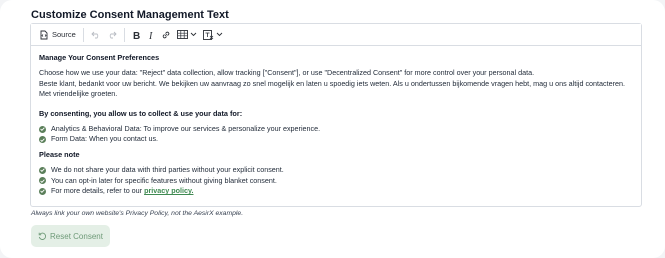 The height and width of the screenshot is (258, 665). I want to click on redo-icon, so click(113, 34).